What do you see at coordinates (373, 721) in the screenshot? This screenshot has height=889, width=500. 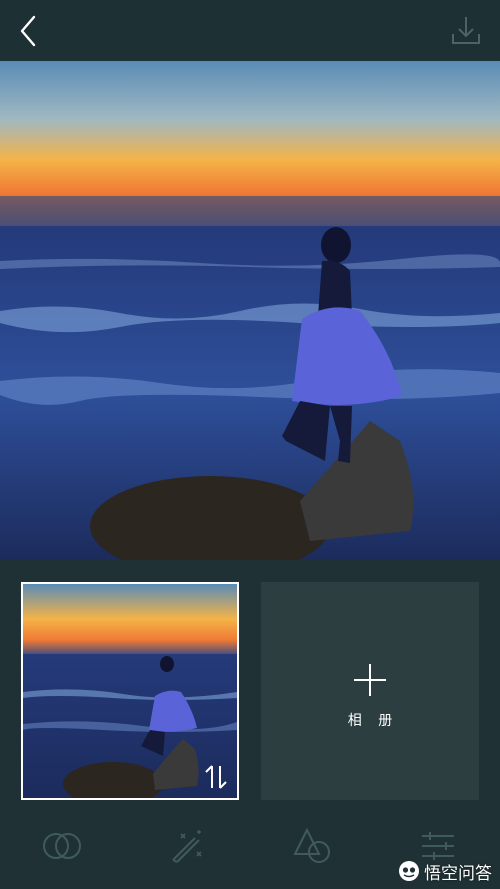 I see `album-label: 相 册` at bounding box center [373, 721].